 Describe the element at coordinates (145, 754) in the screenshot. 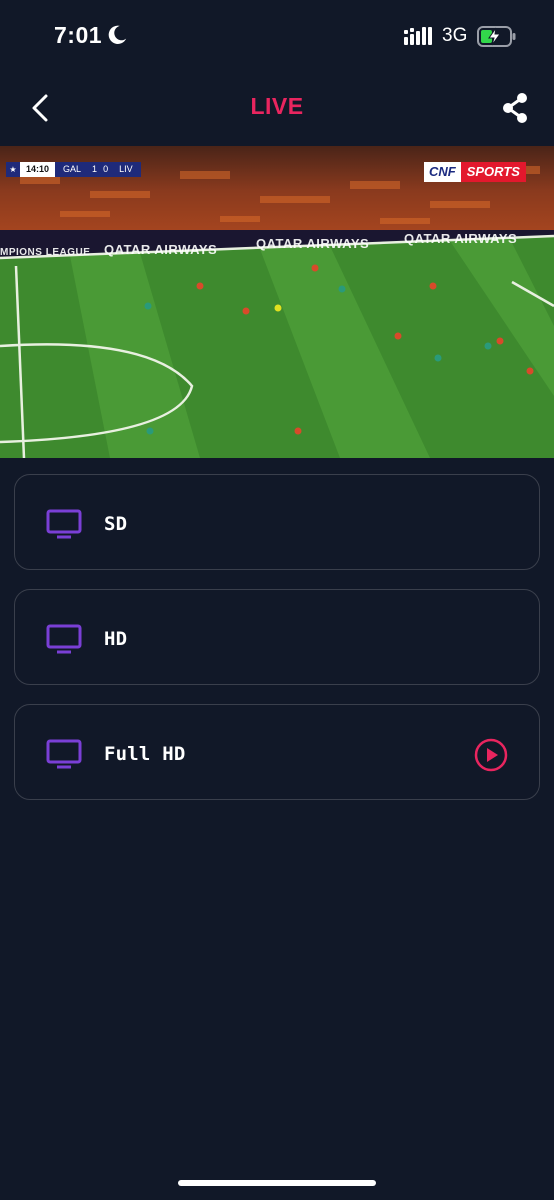

I see `quality-label: Full HD` at that location.